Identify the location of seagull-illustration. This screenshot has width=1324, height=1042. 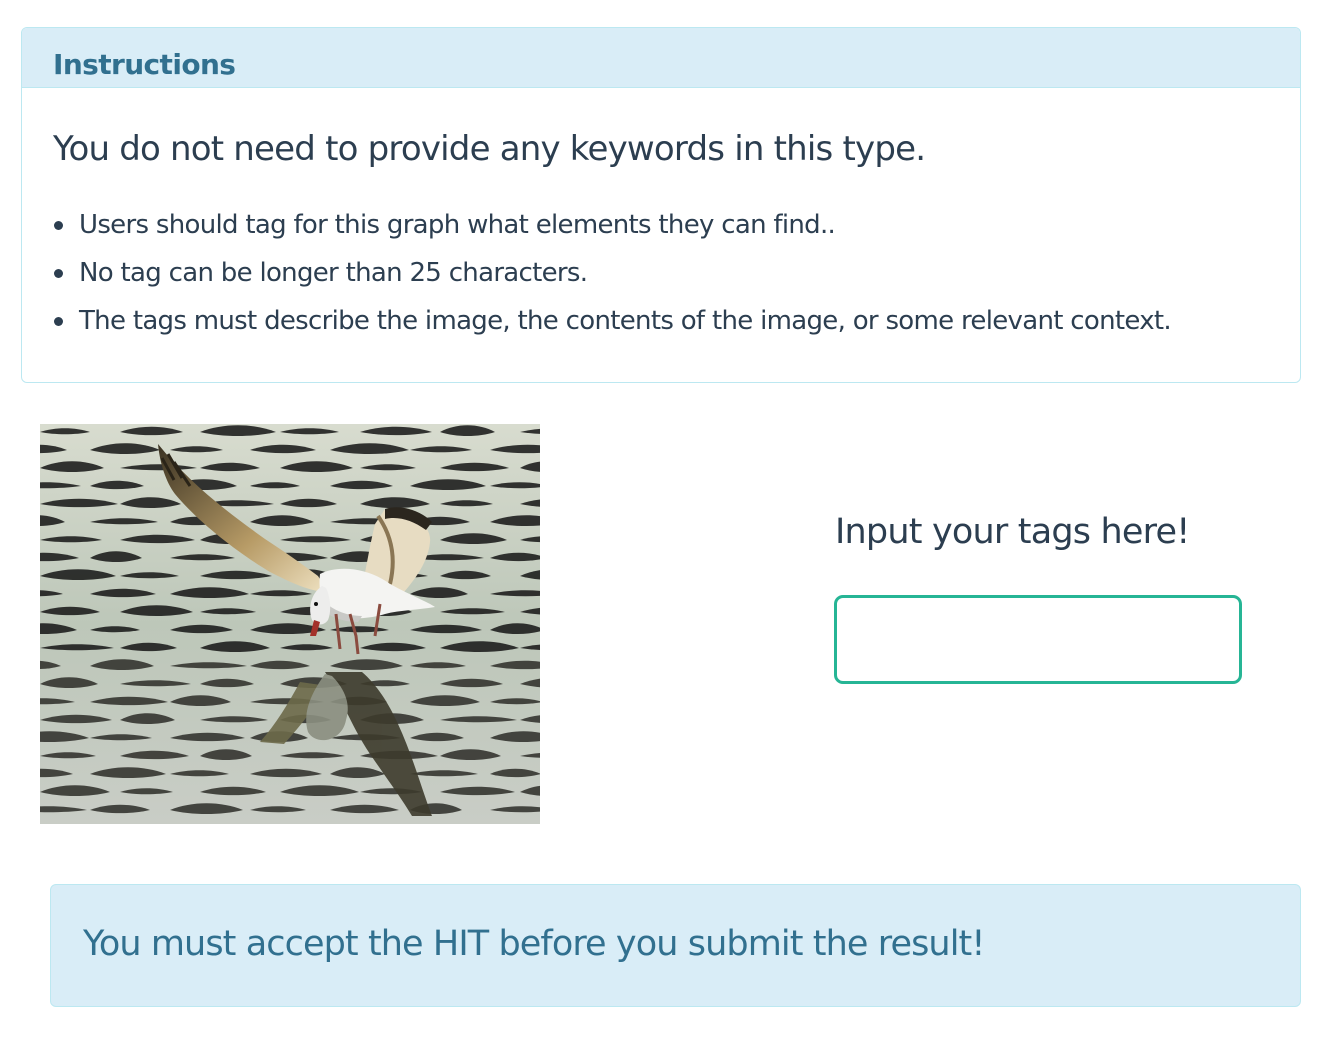
(290, 624).